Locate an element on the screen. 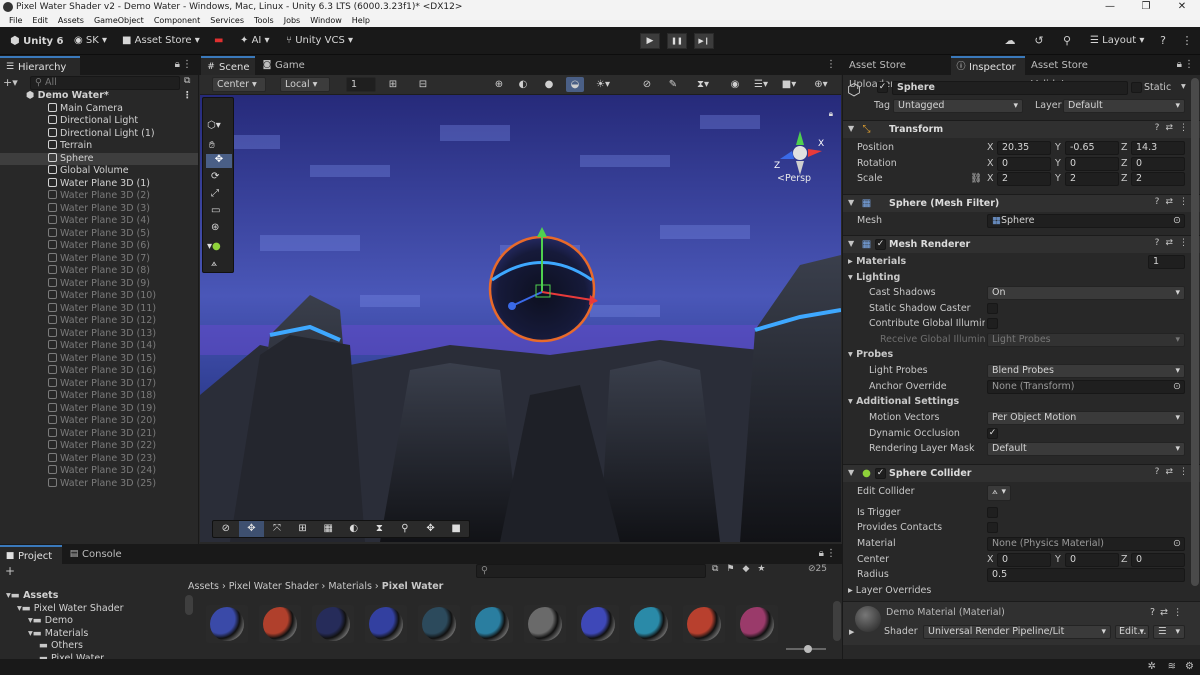 The height and width of the screenshot is (675, 1200). tree-scrollbar is located at coordinates (189, 605).